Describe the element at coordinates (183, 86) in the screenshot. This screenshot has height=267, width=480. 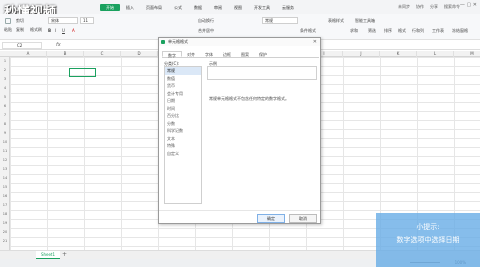
I see `category-item: 货币` at that location.